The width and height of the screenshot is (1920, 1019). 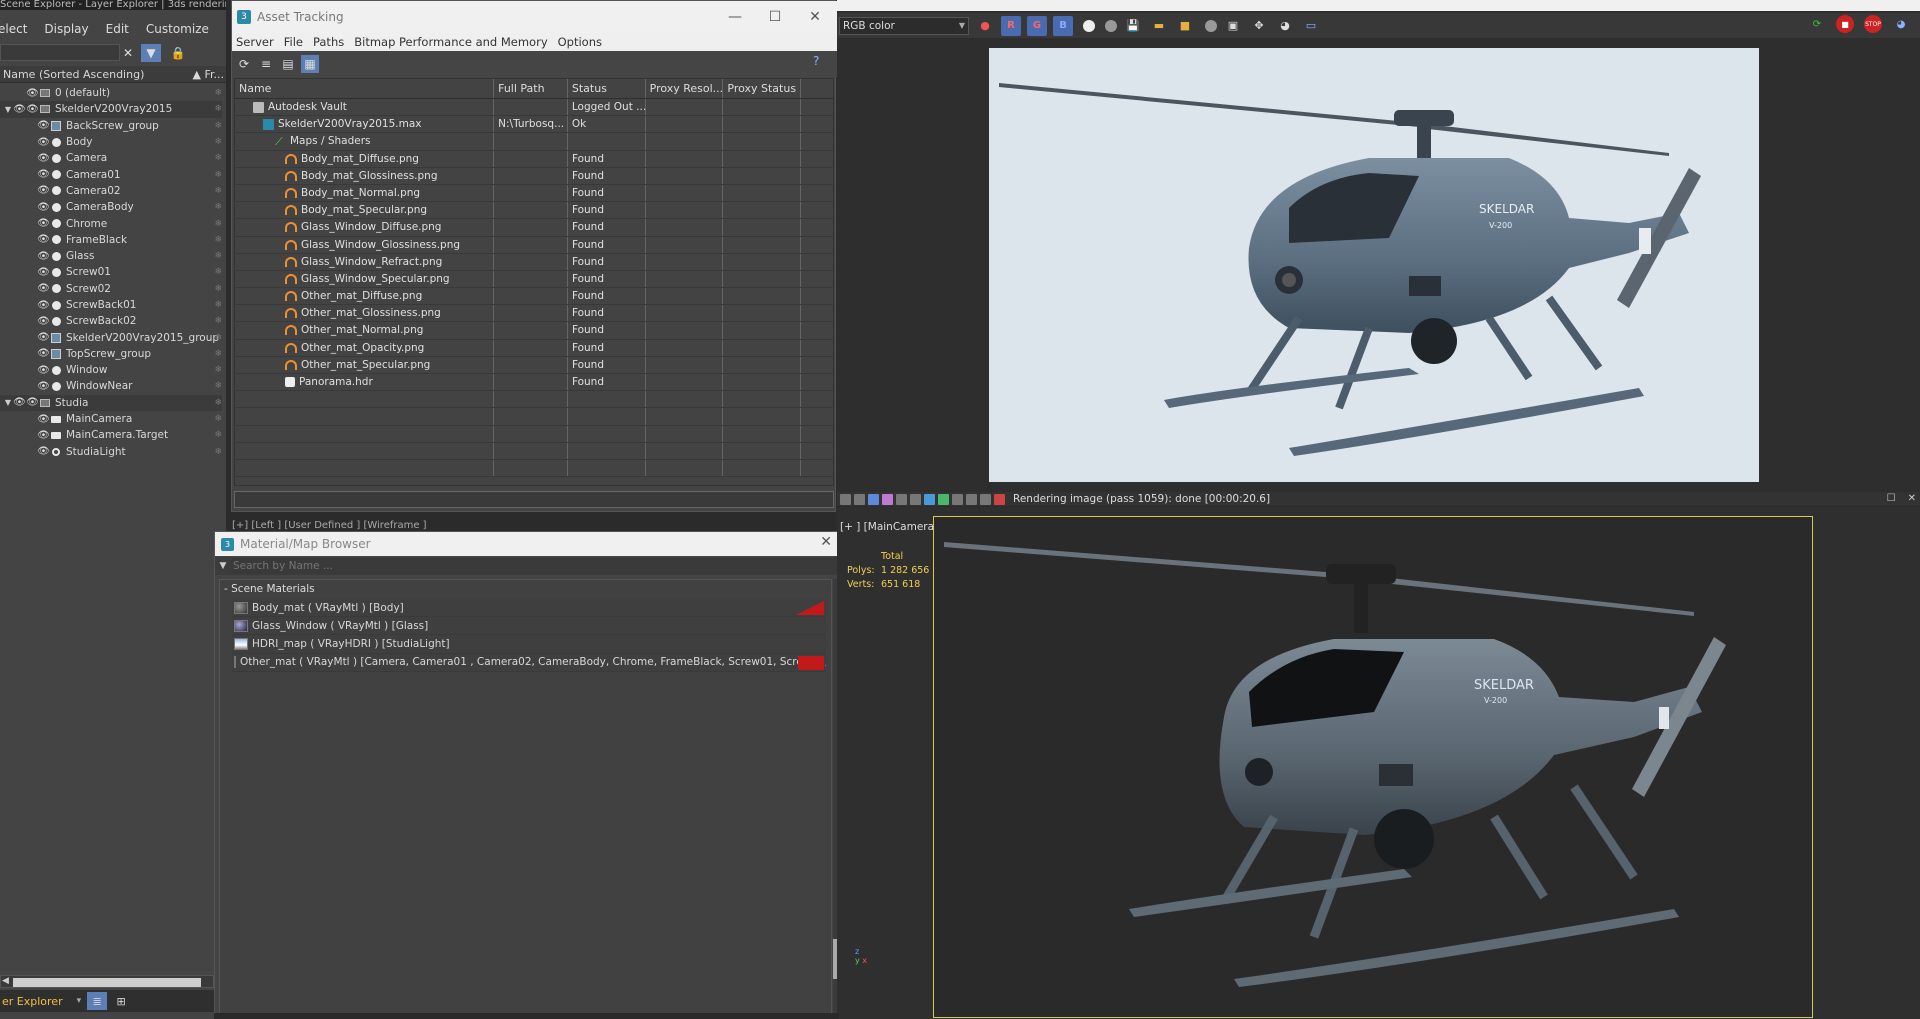 I want to click on menu-file: File, so click(x=293, y=42).